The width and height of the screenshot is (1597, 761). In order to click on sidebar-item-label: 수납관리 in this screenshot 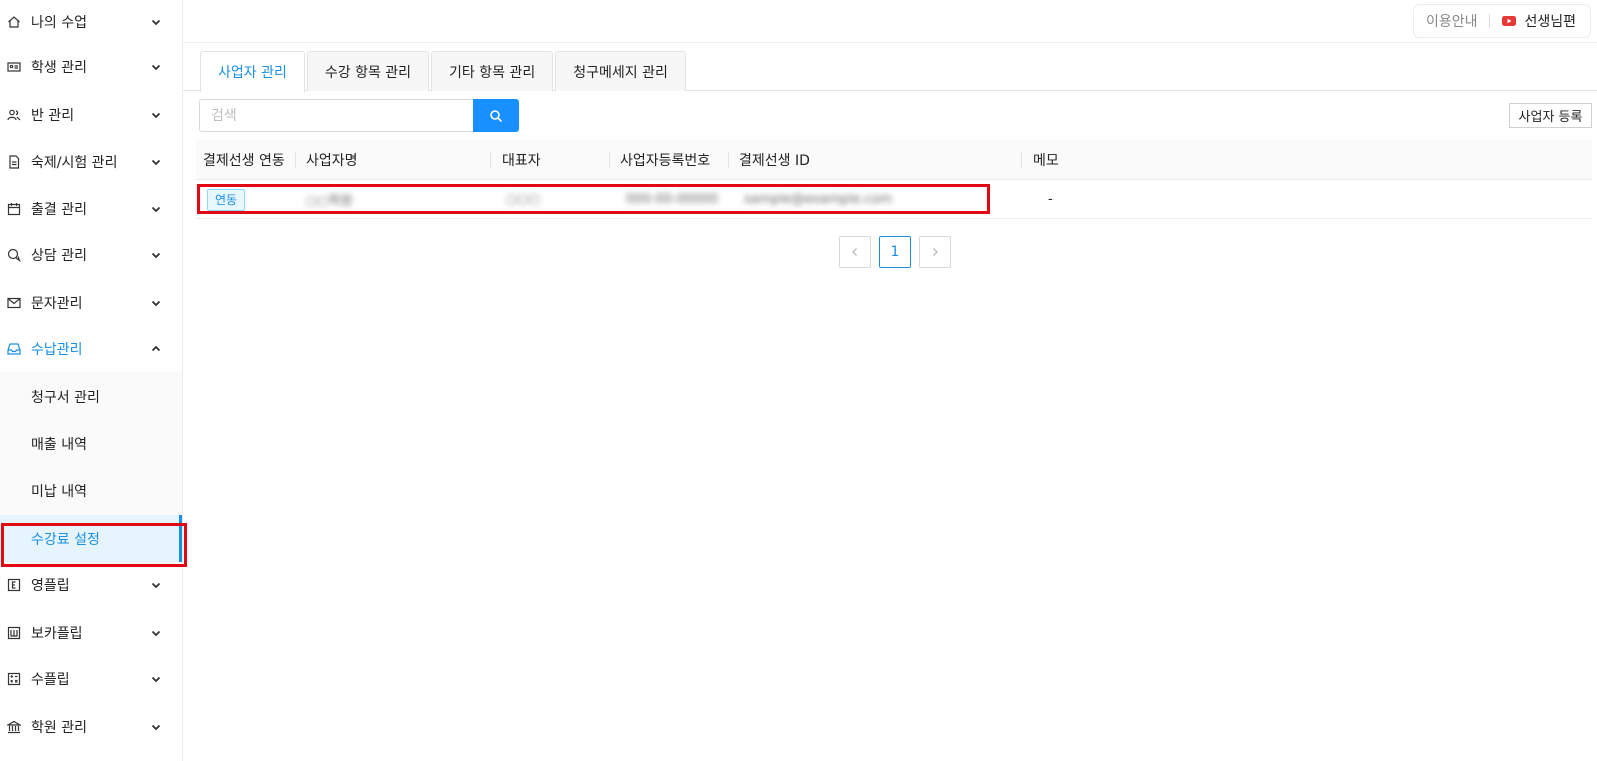, I will do `click(57, 349)`.